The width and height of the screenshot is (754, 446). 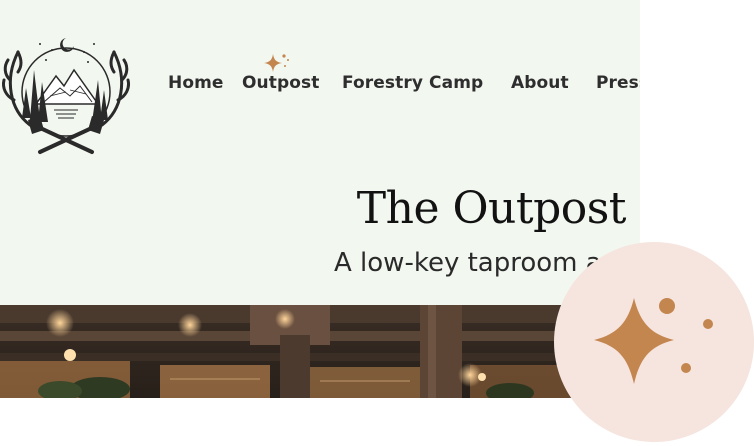 I want to click on nav-link-forestry-camp: Forestry Camp, so click(x=412, y=83).